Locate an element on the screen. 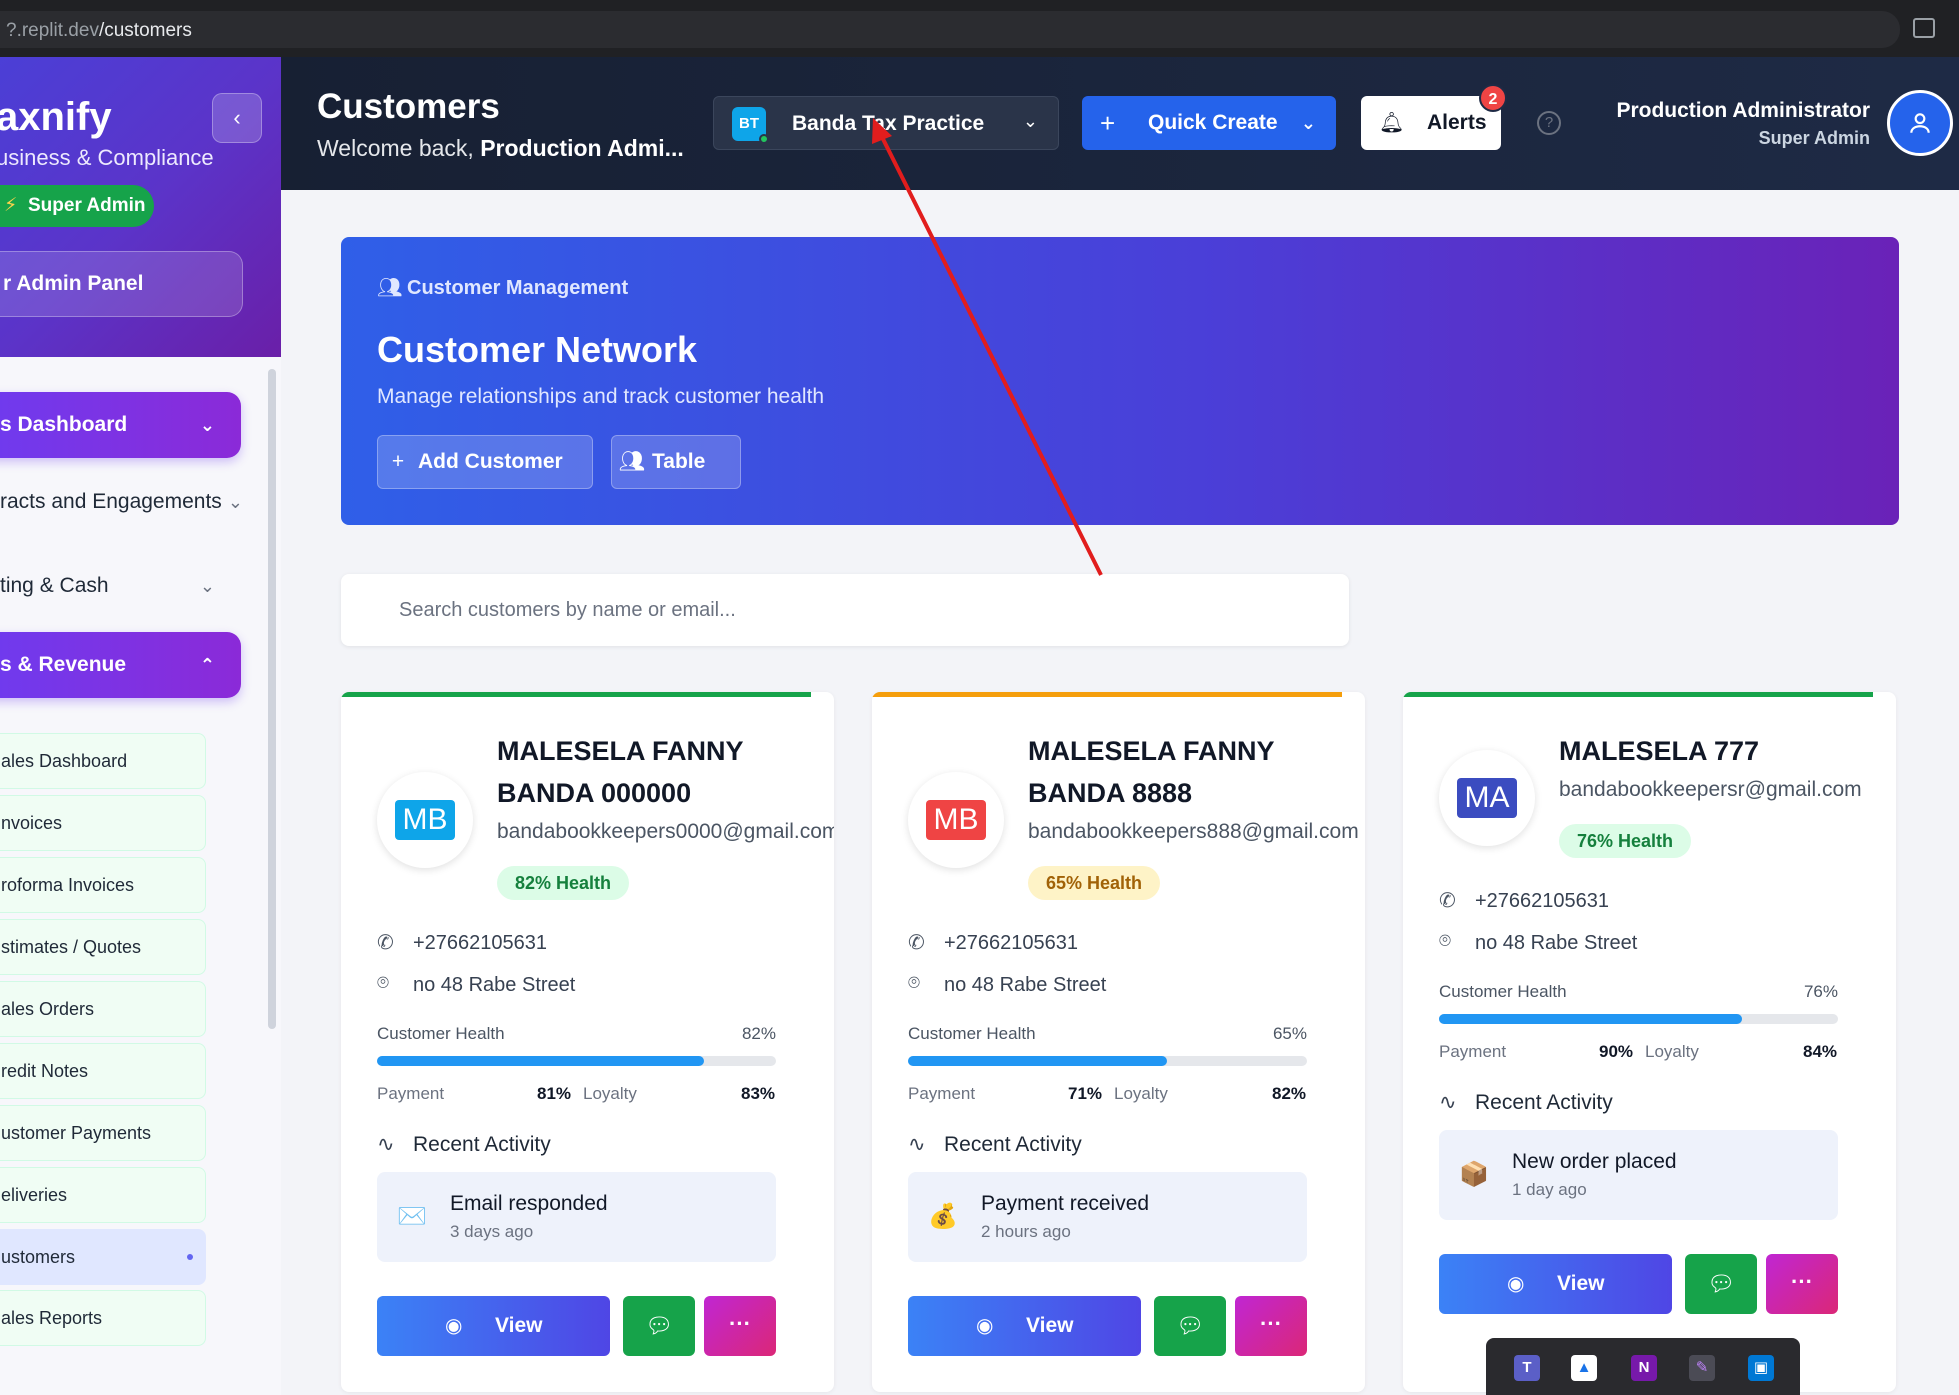 The image size is (1959, 1395). nav-section-sales-revenue: s & Revenue ⌃ is located at coordinates (120, 665).